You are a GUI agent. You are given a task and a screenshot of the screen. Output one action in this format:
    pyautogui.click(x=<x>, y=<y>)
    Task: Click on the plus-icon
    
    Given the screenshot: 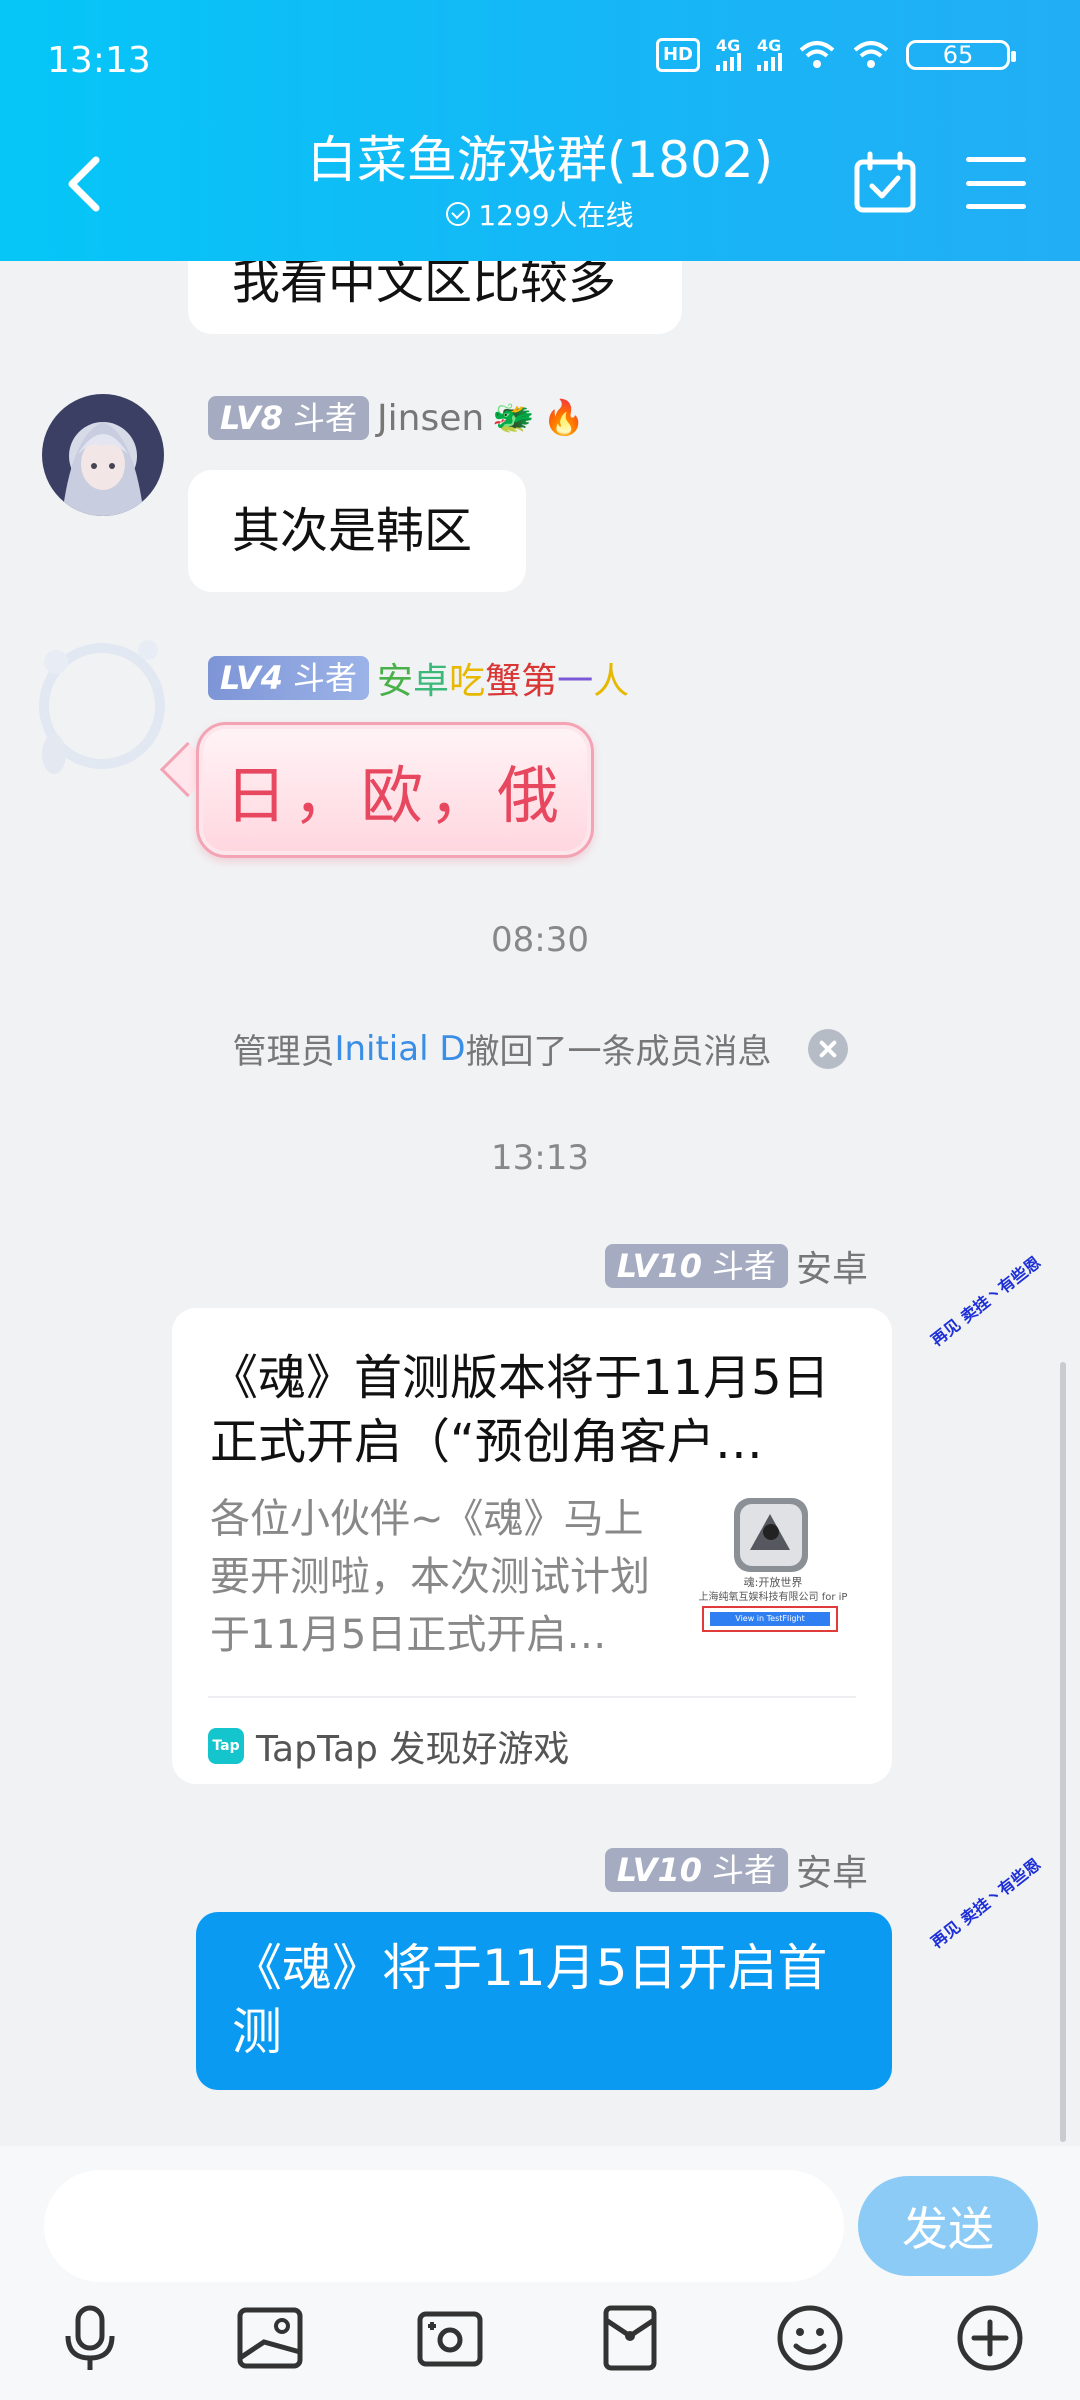 What is the action you would take?
    pyautogui.click(x=990, y=2338)
    